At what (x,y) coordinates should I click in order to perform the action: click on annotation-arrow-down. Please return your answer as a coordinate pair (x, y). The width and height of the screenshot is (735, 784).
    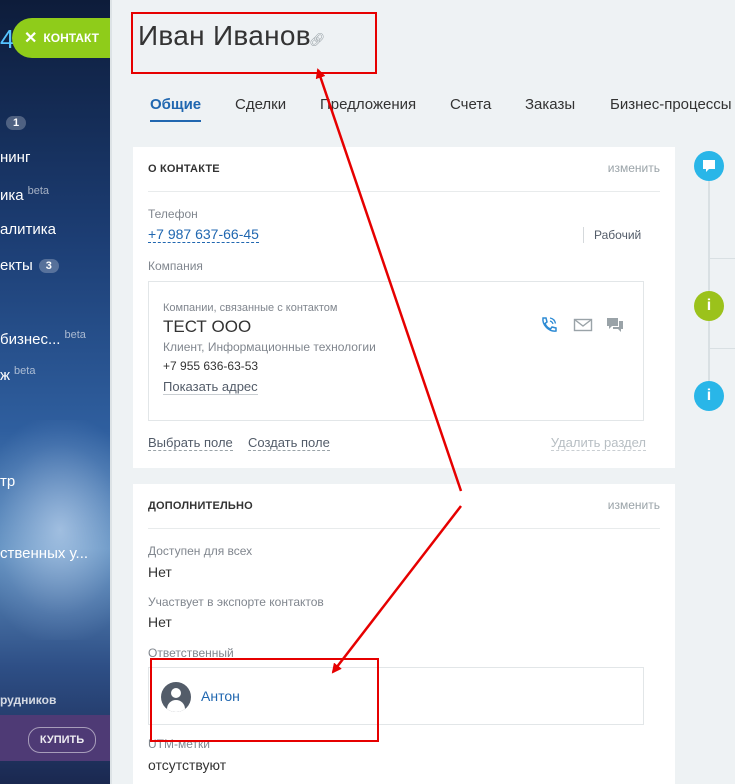
    Looking at the image, I should click on (396, 589).